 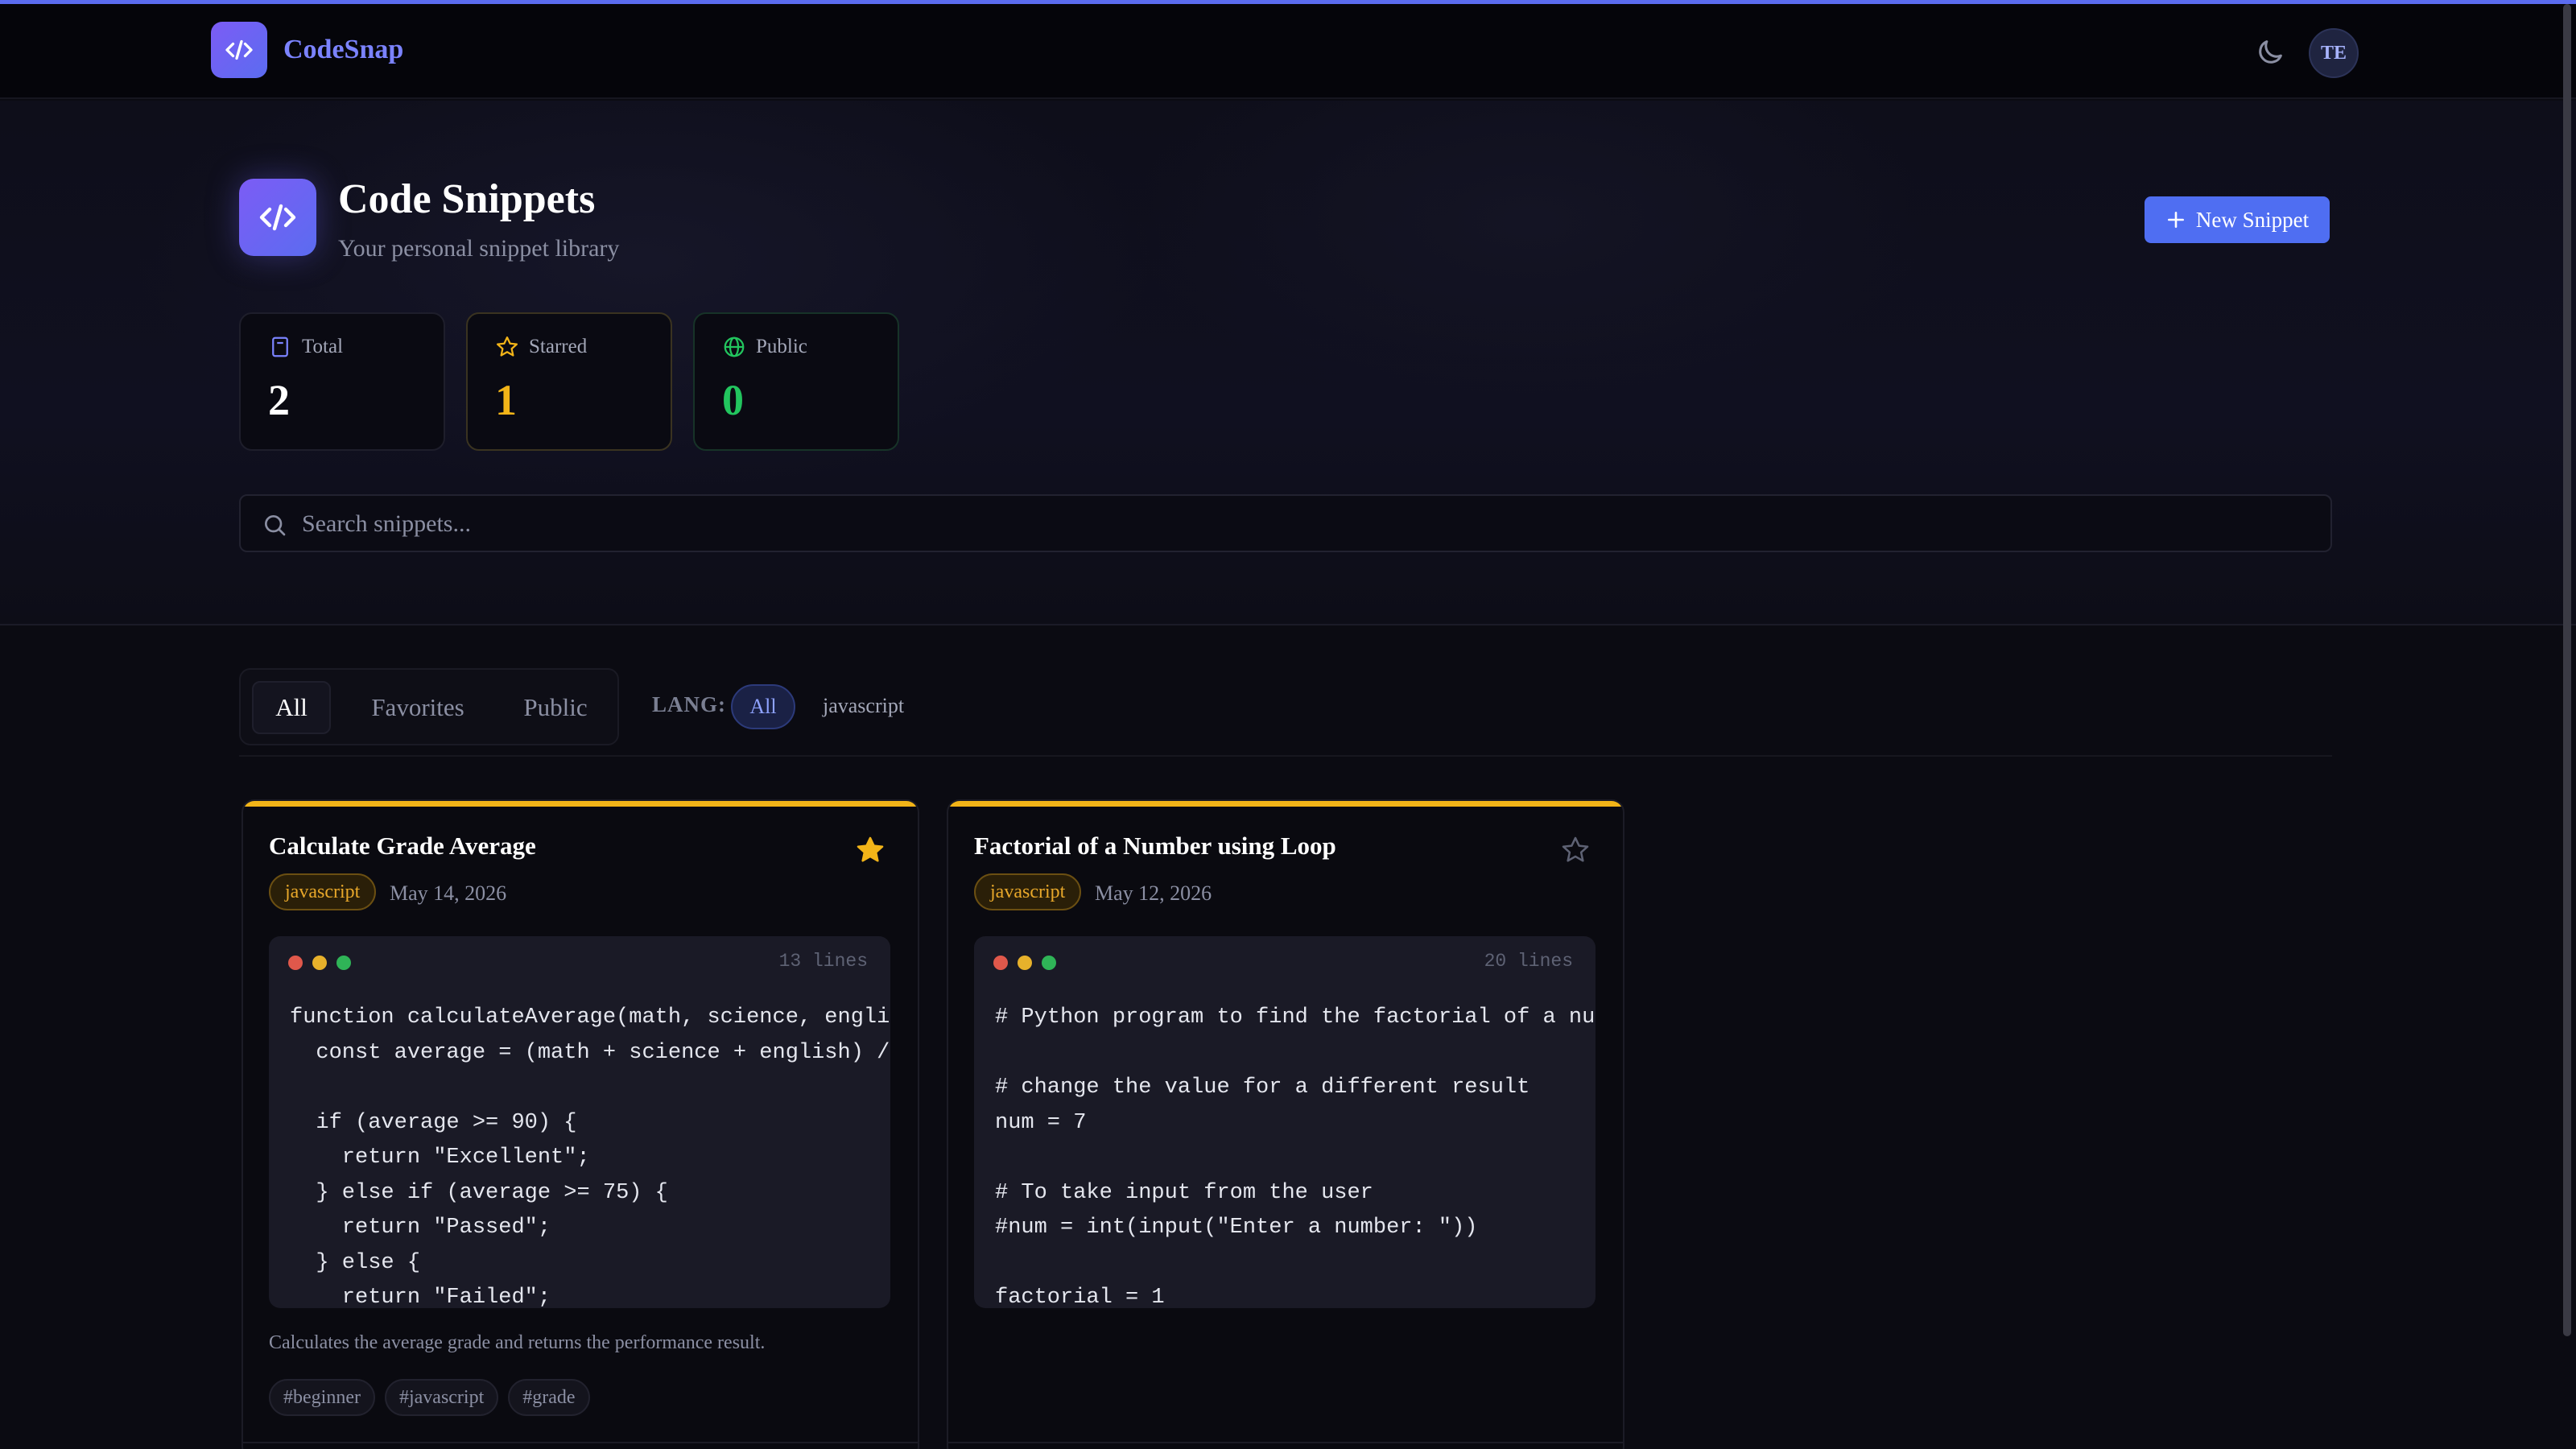 I want to click on tag: #grade, so click(x=549, y=1397).